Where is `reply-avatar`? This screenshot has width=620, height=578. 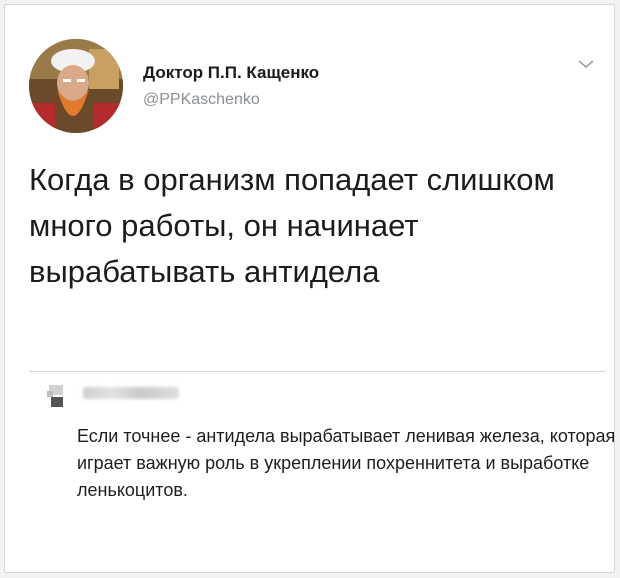 reply-avatar is located at coordinates (57, 397).